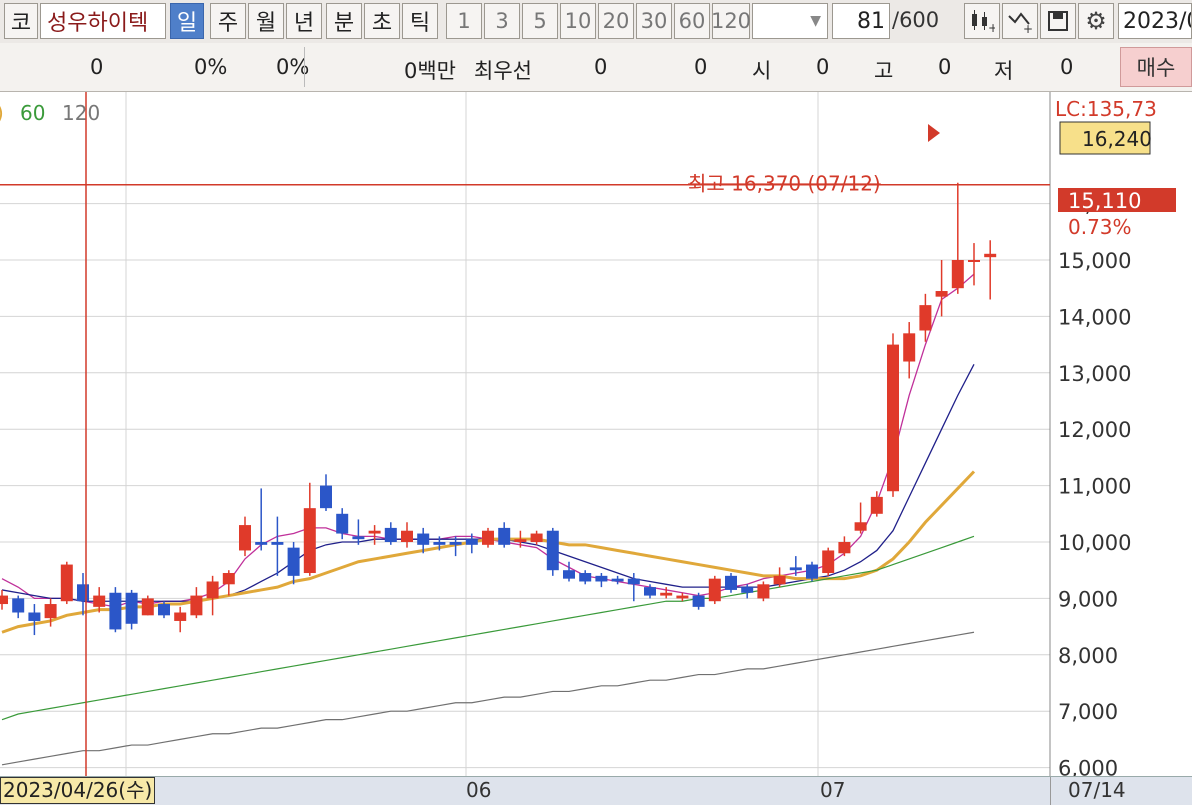 The image size is (1192, 808). What do you see at coordinates (502, 21) in the screenshot?
I see `interval-button-3: 3` at bounding box center [502, 21].